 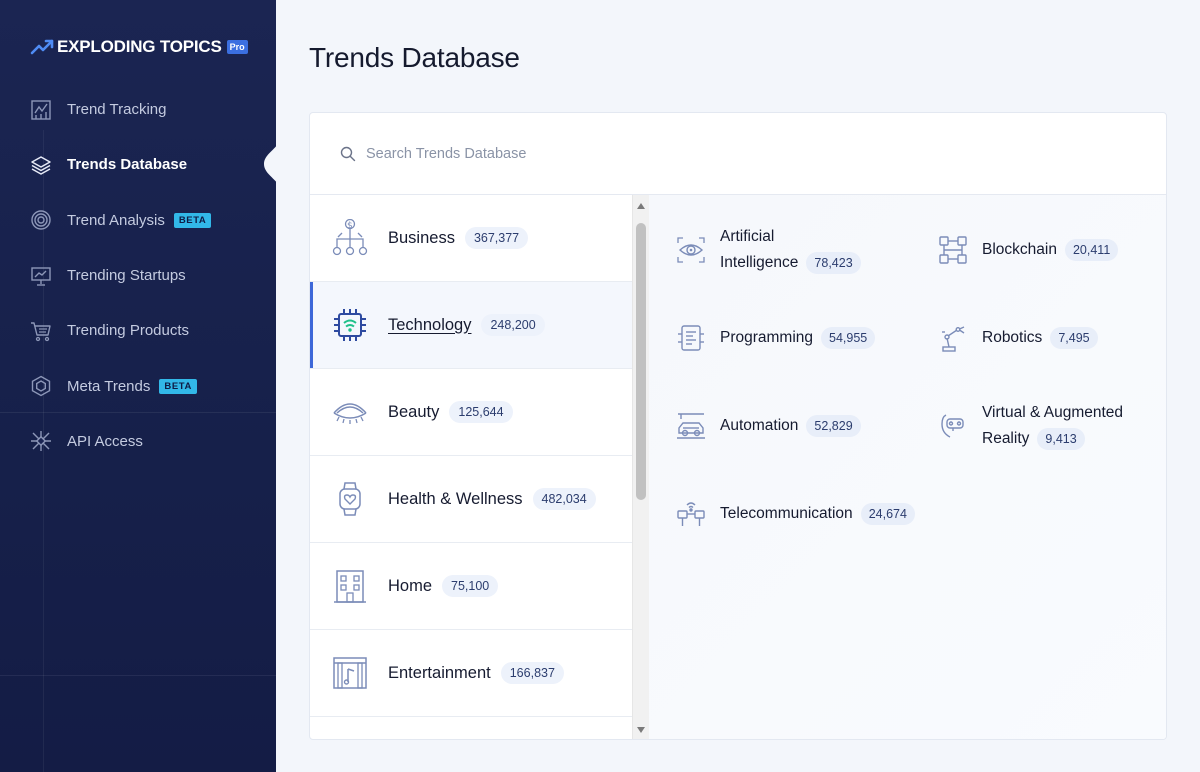 I want to click on subcategory-item-vr-ar: Virtual & Augmented Reality 9,413, so click(x=1030, y=426).